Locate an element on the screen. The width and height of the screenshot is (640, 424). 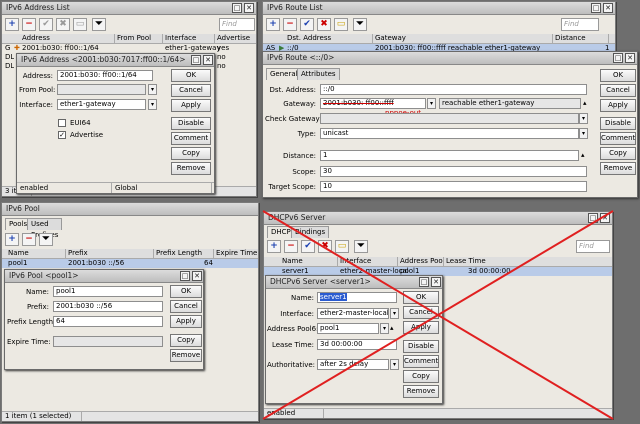
dialog-titlebar: DHCPv6 Server <server1> □ ✕ is located at coordinates (354, 282).